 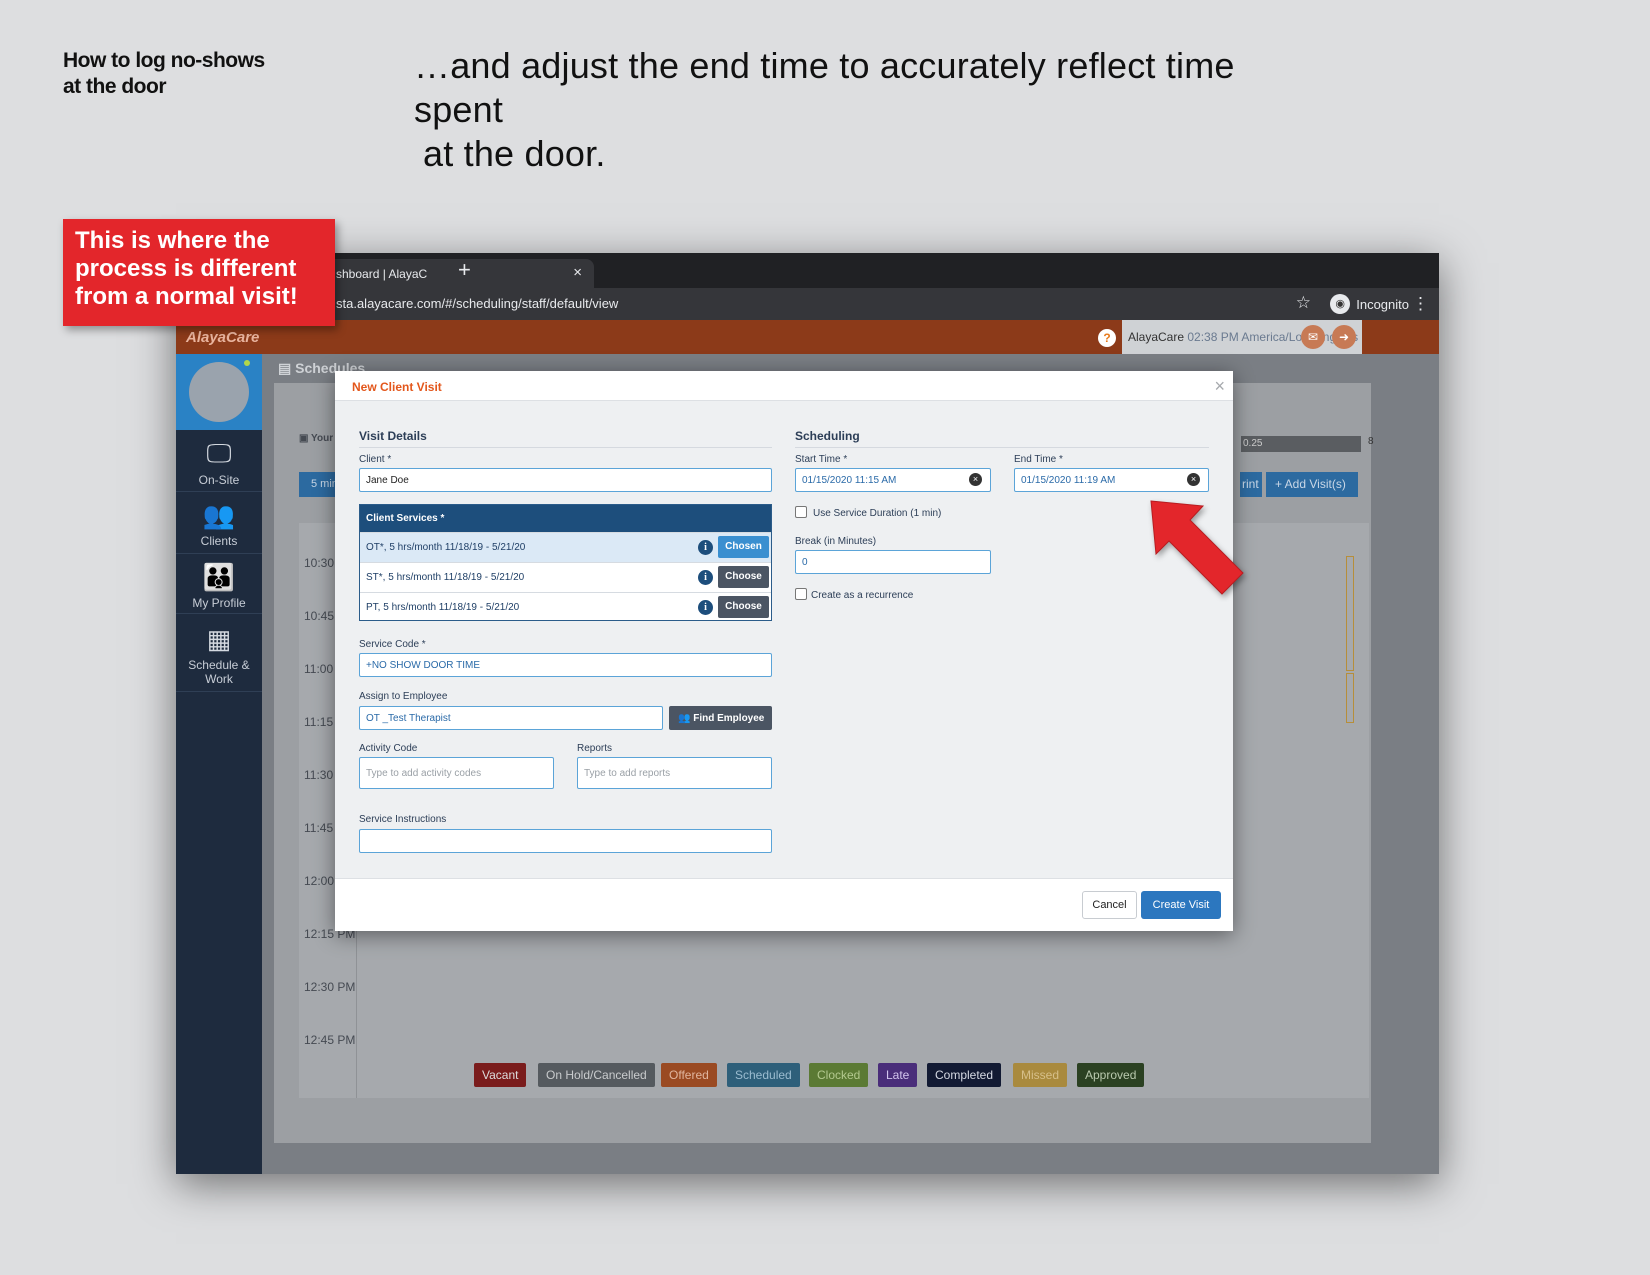 I want to click on sidebar-item-my-profile: 👪 My Profile, so click(x=219, y=584).